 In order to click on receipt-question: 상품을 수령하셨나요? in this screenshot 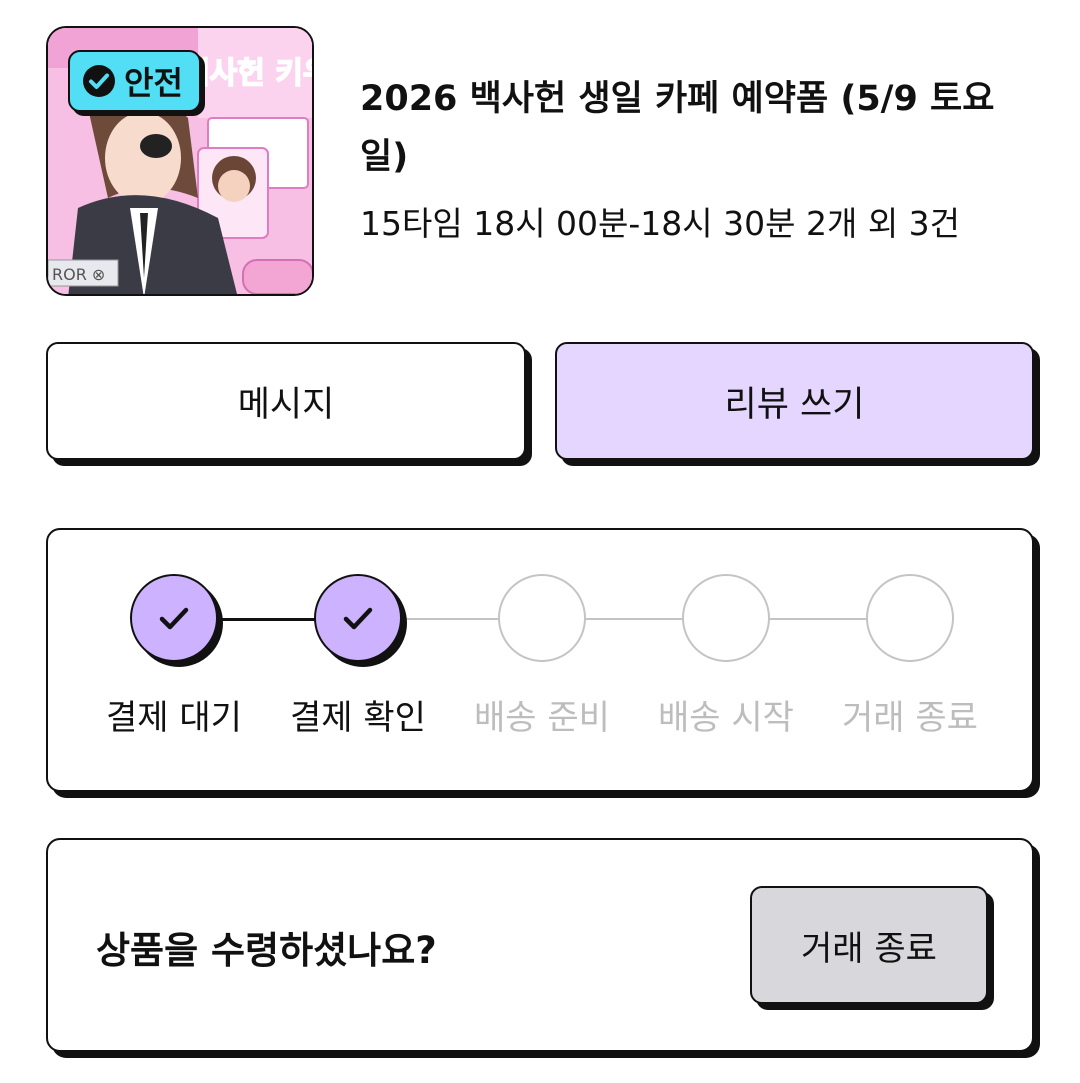, I will do `click(266, 950)`.